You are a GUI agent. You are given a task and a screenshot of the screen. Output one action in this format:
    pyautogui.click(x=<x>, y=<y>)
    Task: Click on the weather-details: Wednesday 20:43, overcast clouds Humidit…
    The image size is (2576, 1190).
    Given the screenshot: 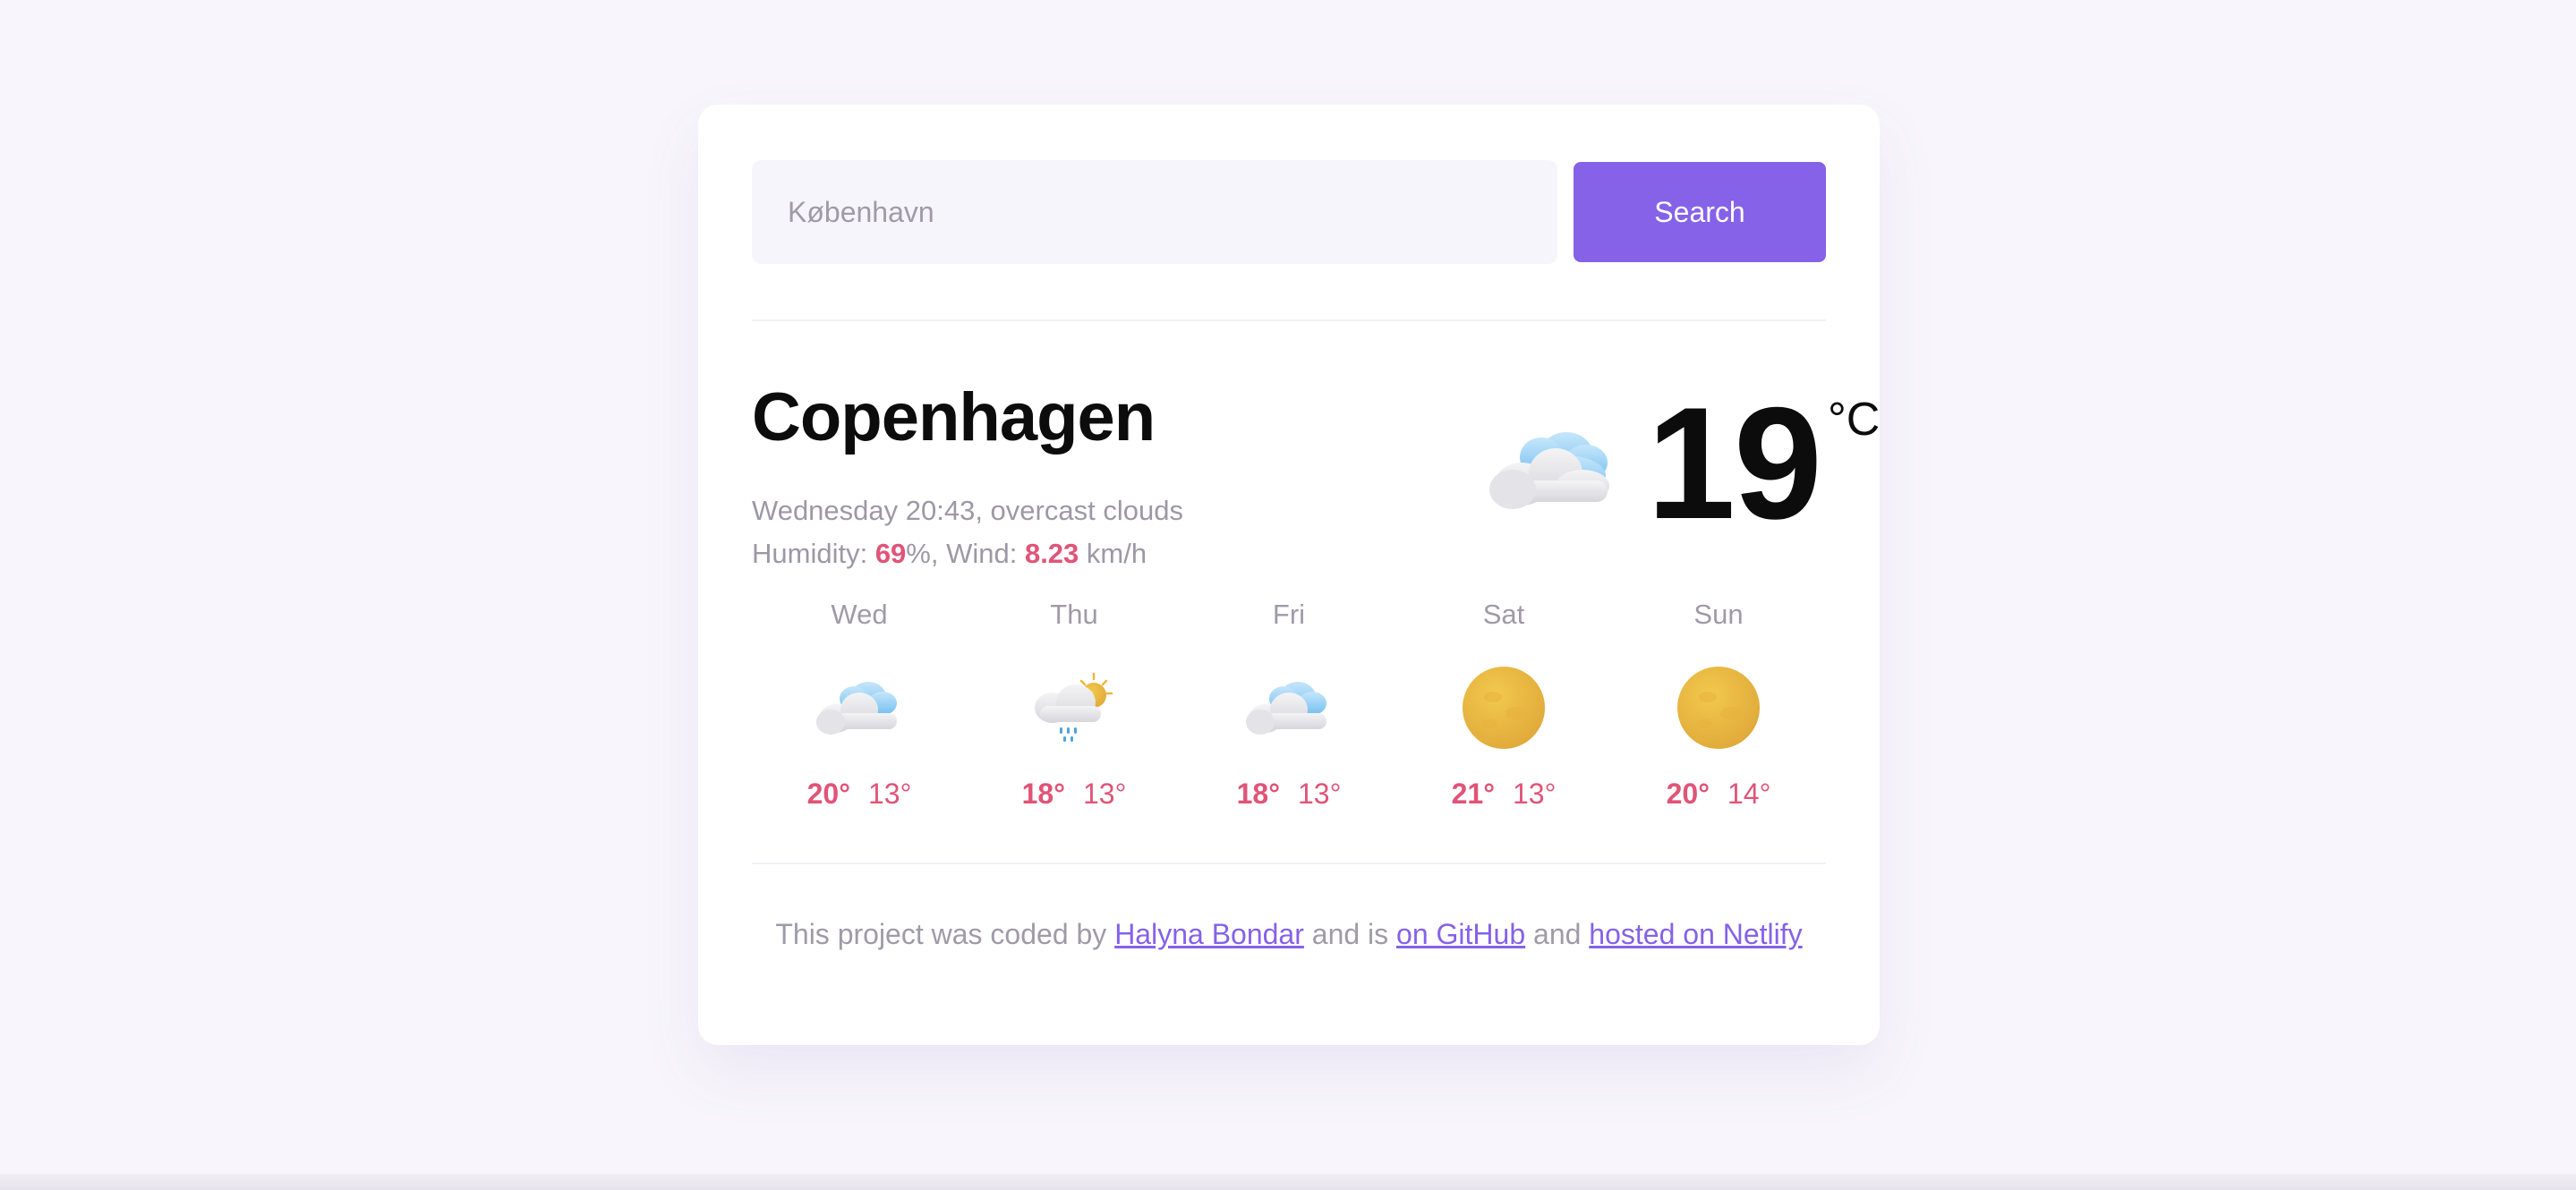 What is the action you would take?
    pyautogui.click(x=967, y=532)
    